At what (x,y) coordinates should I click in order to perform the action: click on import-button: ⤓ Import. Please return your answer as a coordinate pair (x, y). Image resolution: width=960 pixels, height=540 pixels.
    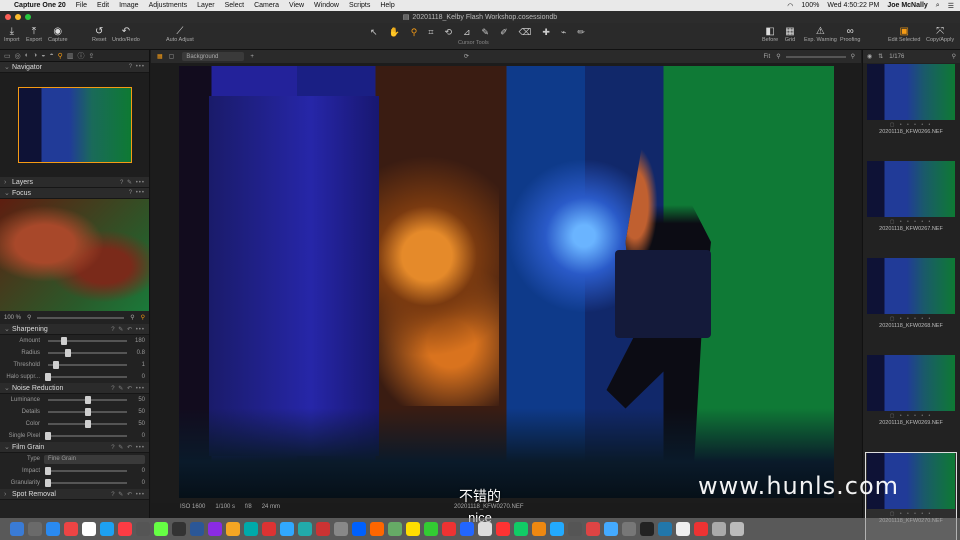
    Looking at the image, I should click on (12, 34).